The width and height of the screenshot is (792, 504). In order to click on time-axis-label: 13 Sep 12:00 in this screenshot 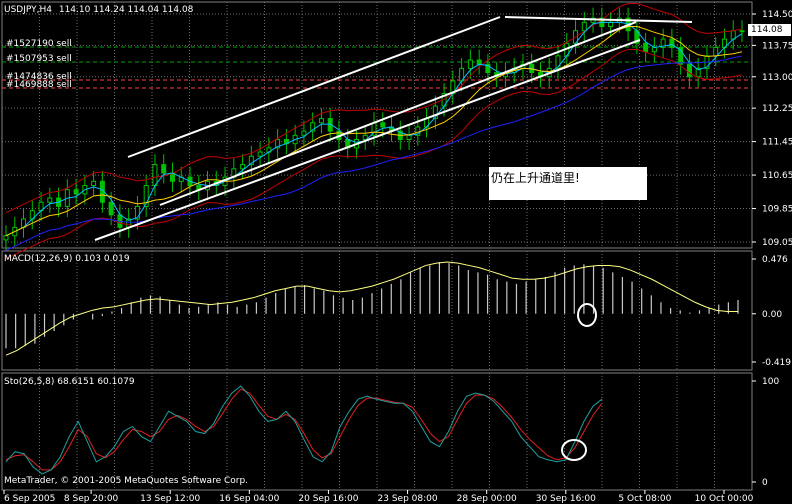, I will do `click(170, 499)`.